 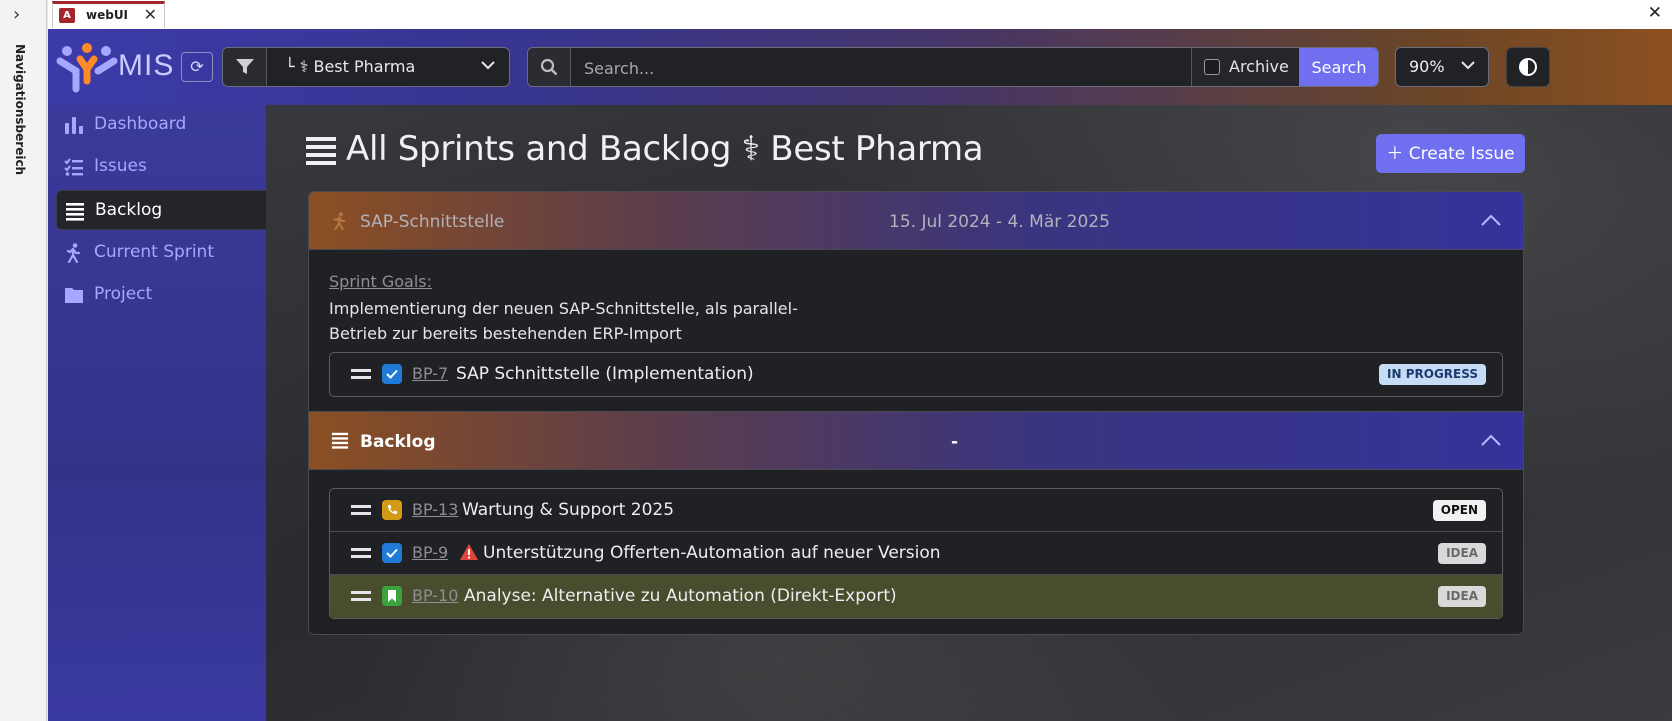 I want to click on archive-label: Archive, so click(x=1259, y=66).